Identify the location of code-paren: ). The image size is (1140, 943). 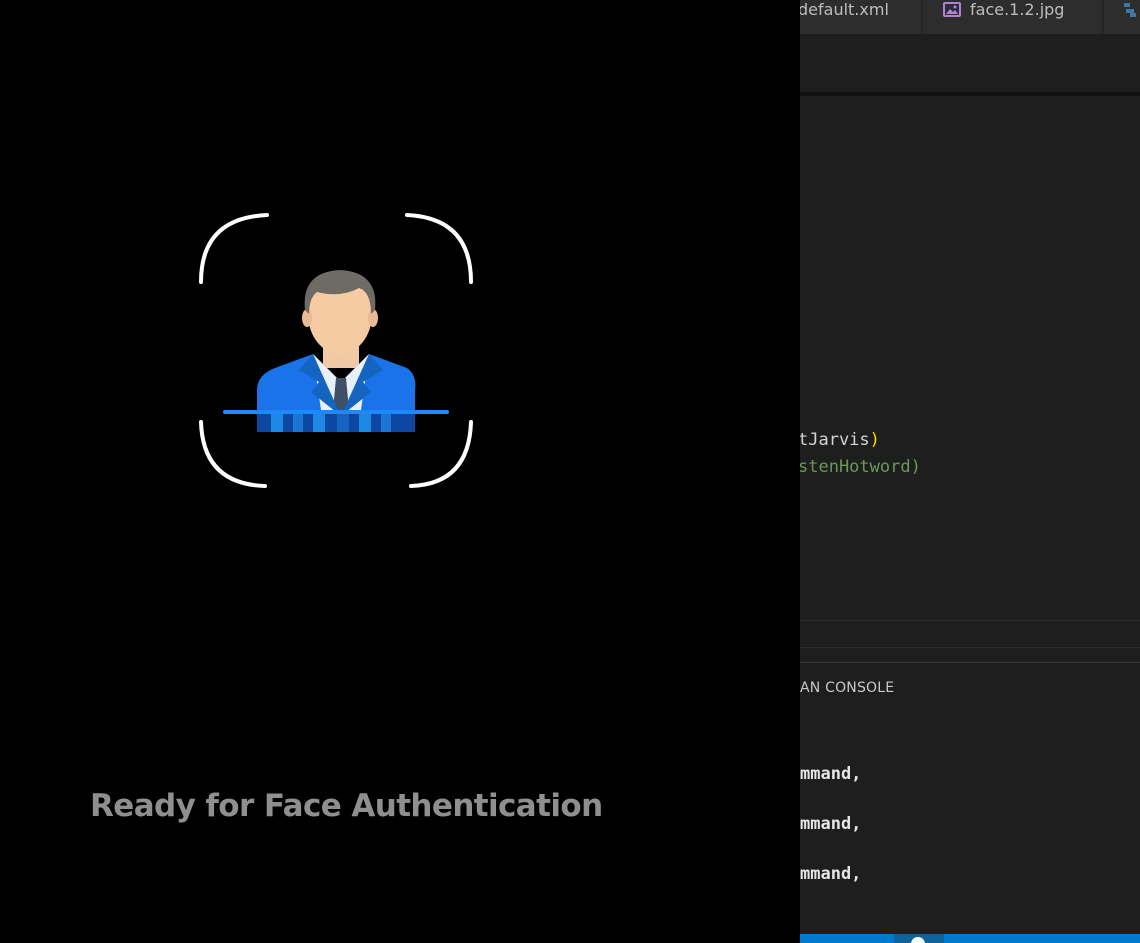
(874, 440).